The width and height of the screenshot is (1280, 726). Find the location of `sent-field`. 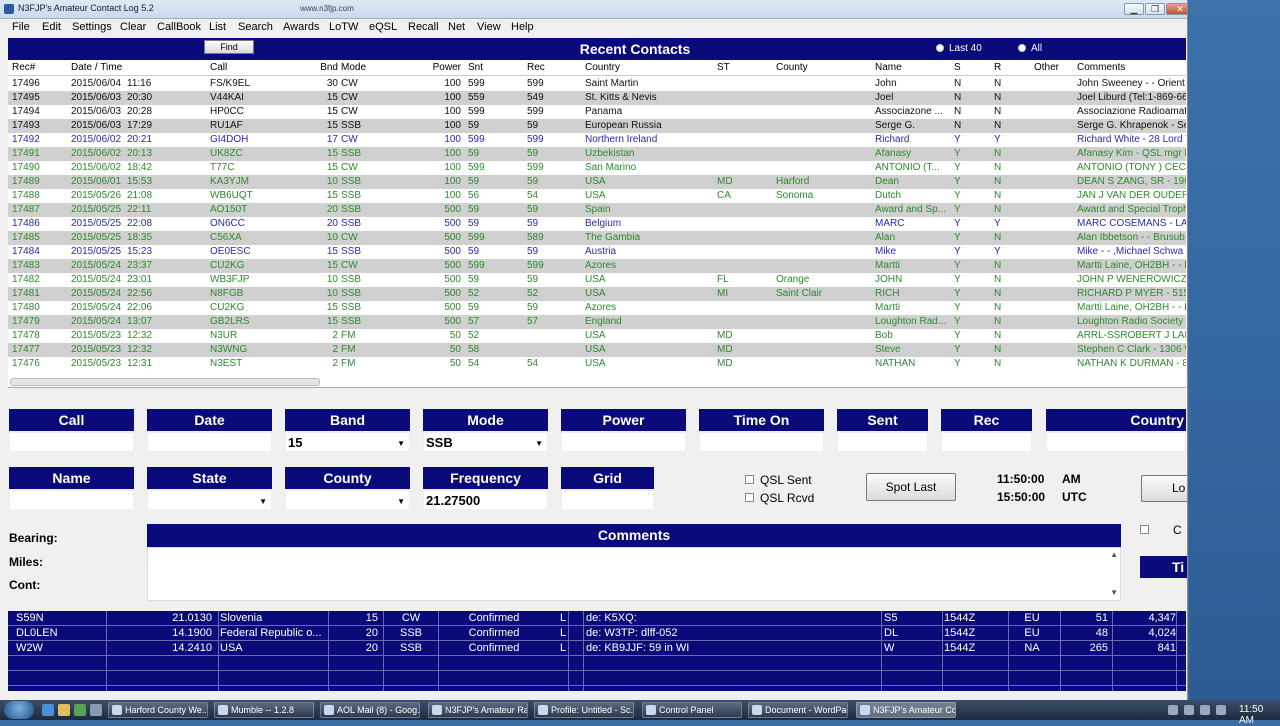

sent-field is located at coordinates (882, 442).